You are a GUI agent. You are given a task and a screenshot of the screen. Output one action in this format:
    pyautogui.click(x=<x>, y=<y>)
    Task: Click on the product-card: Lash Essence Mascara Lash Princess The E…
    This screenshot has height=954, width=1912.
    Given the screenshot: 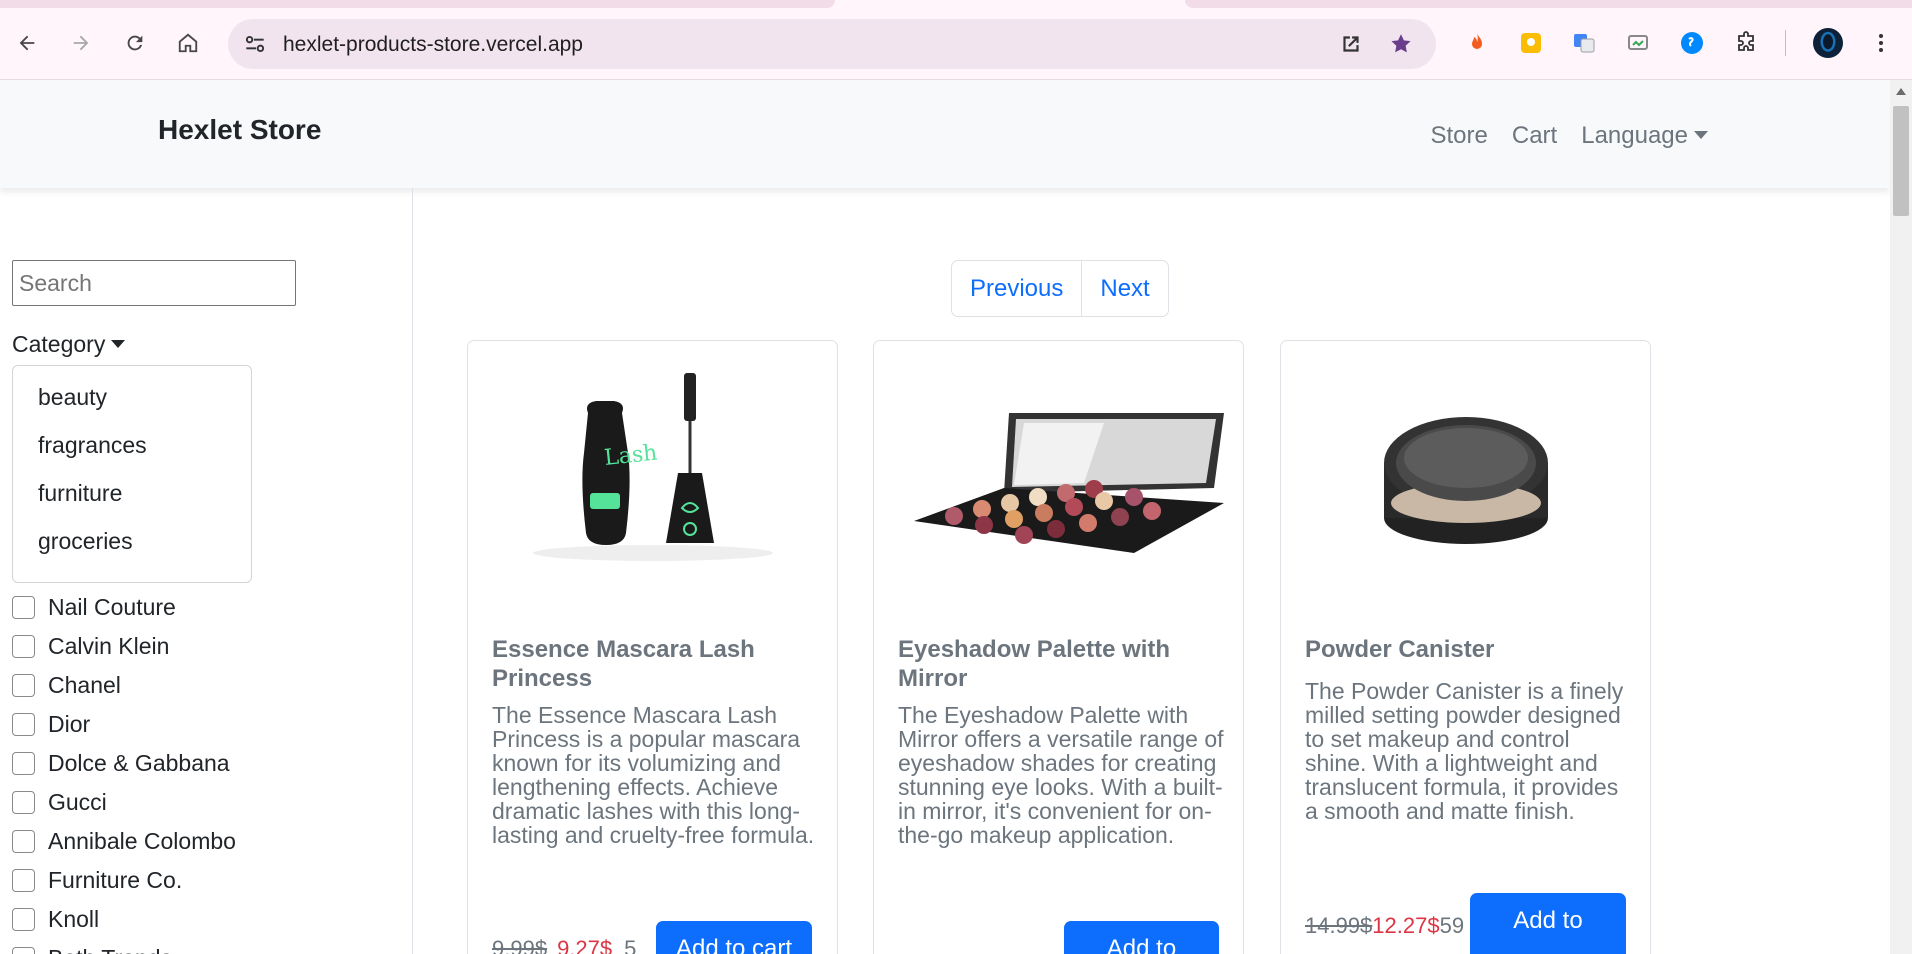 What is the action you would take?
    pyautogui.click(x=652, y=647)
    